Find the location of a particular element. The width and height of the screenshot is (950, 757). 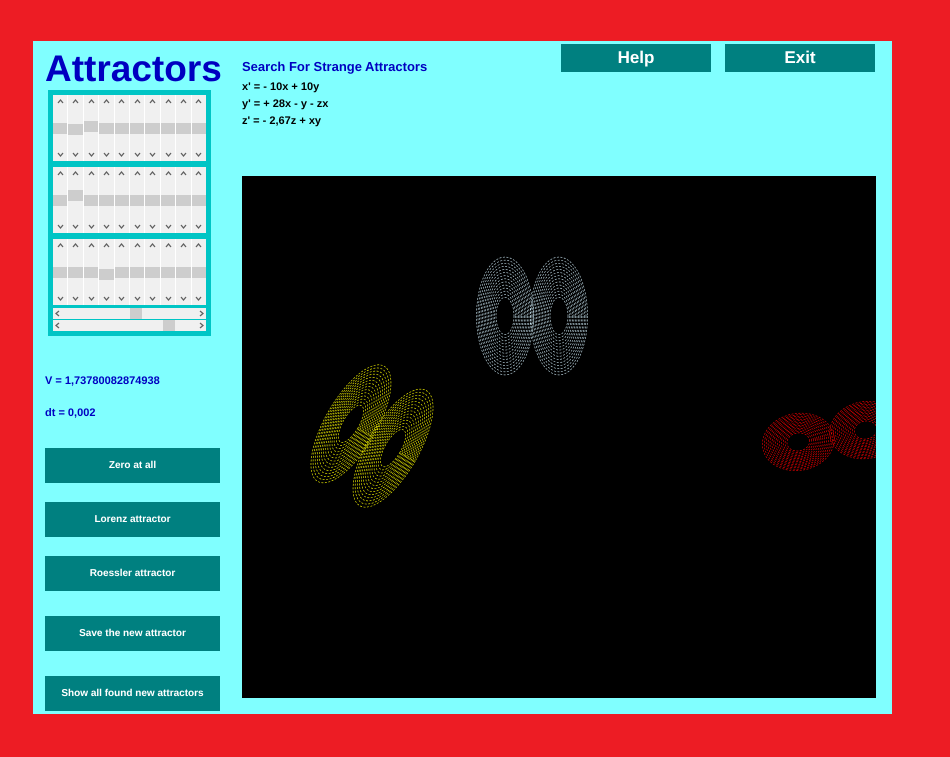

equation: x' = - 10x + 10y is located at coordinates (281, 87).